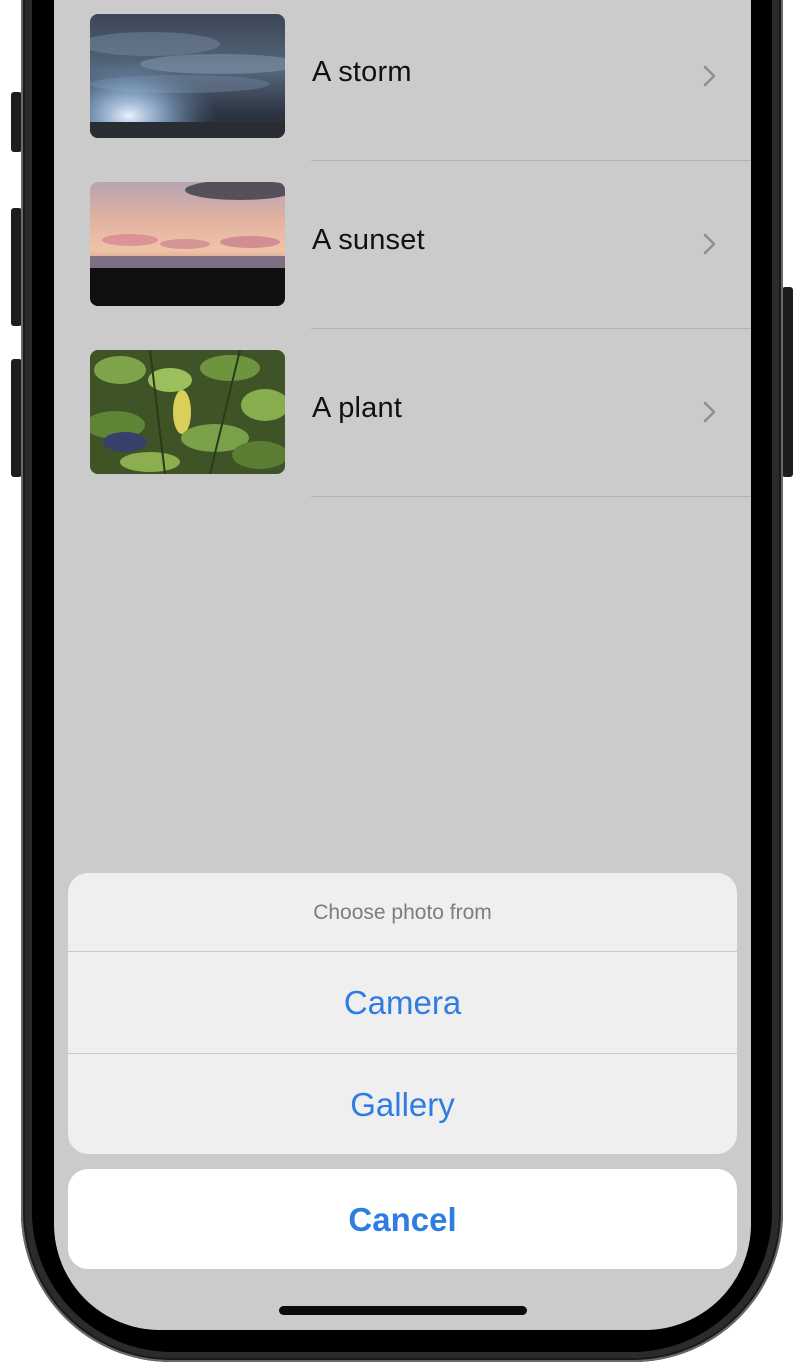 This screenshot has width=804, height=1368. I want to click on list-item: A storm, so click(402, 84).